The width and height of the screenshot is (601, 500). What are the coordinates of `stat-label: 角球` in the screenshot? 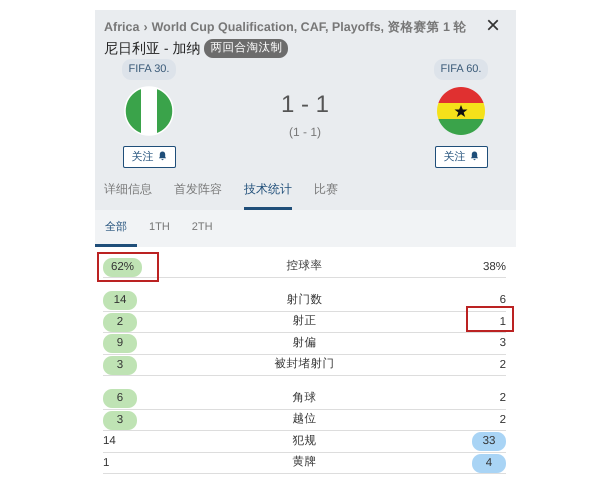 It's located at (305, 398).